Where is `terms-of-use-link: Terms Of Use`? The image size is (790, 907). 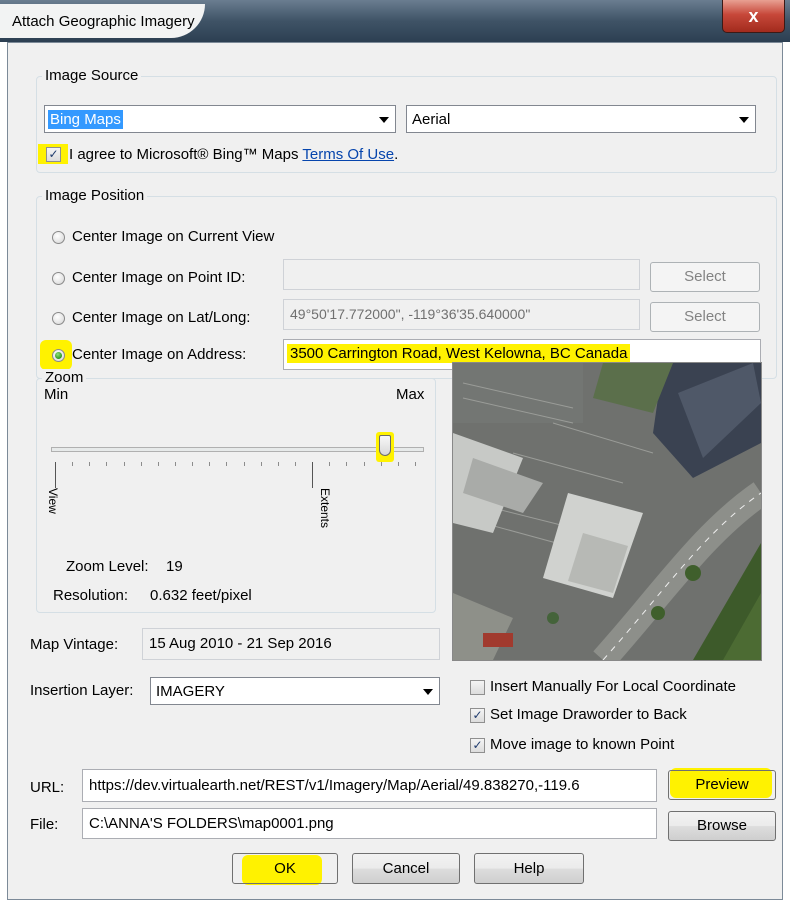 terms-of-use-link: Terms Of Use is located at coordinates (348, 154).